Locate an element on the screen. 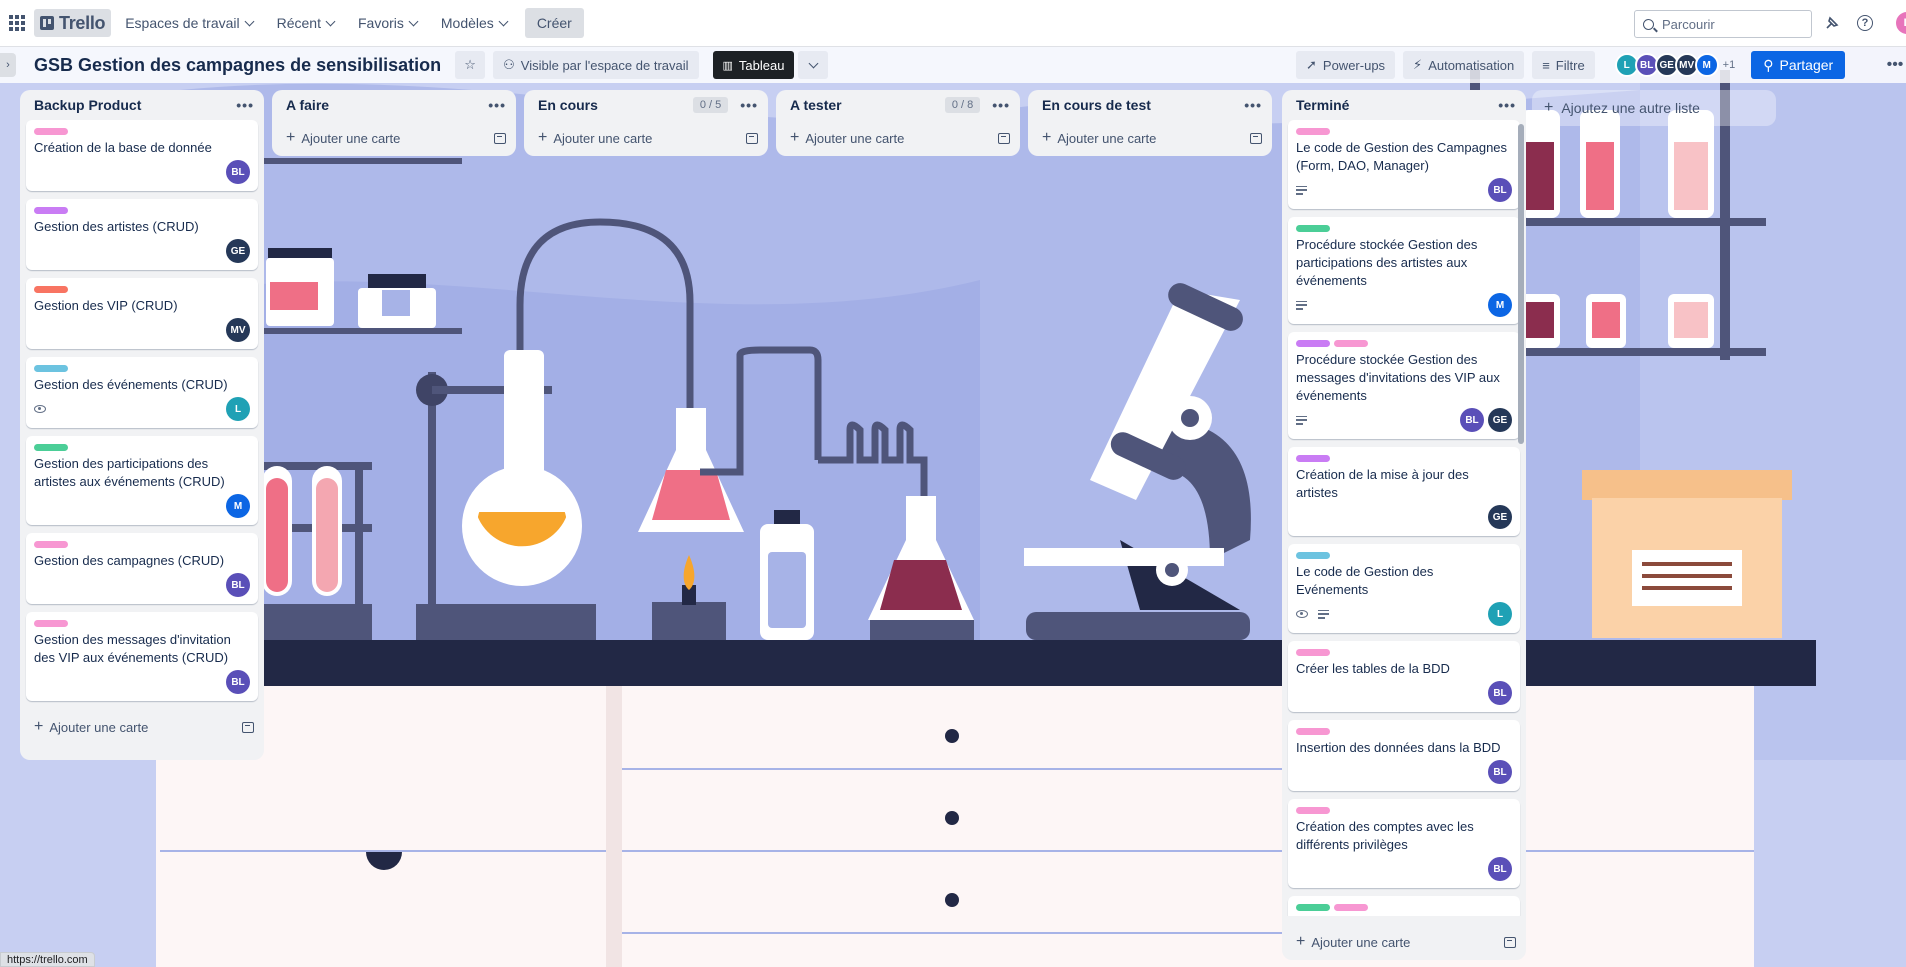  card: Insertion des données dans la BDD BL is located at coordinates (1404, 755).